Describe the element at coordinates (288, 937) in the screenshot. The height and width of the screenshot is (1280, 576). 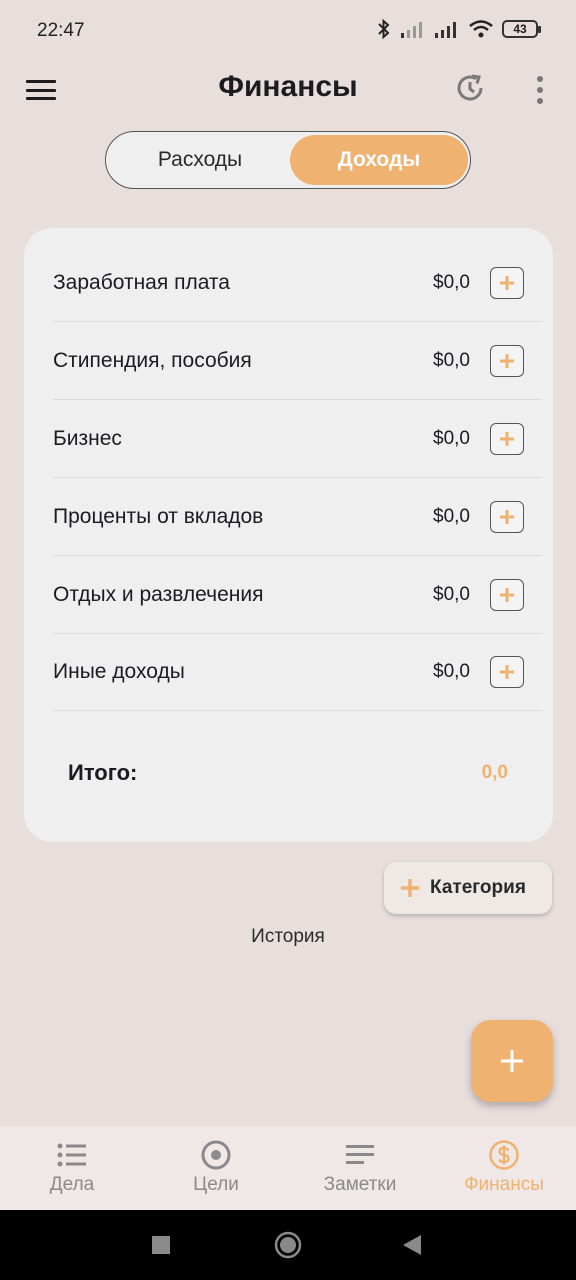
I see `history-link: История` at that location.